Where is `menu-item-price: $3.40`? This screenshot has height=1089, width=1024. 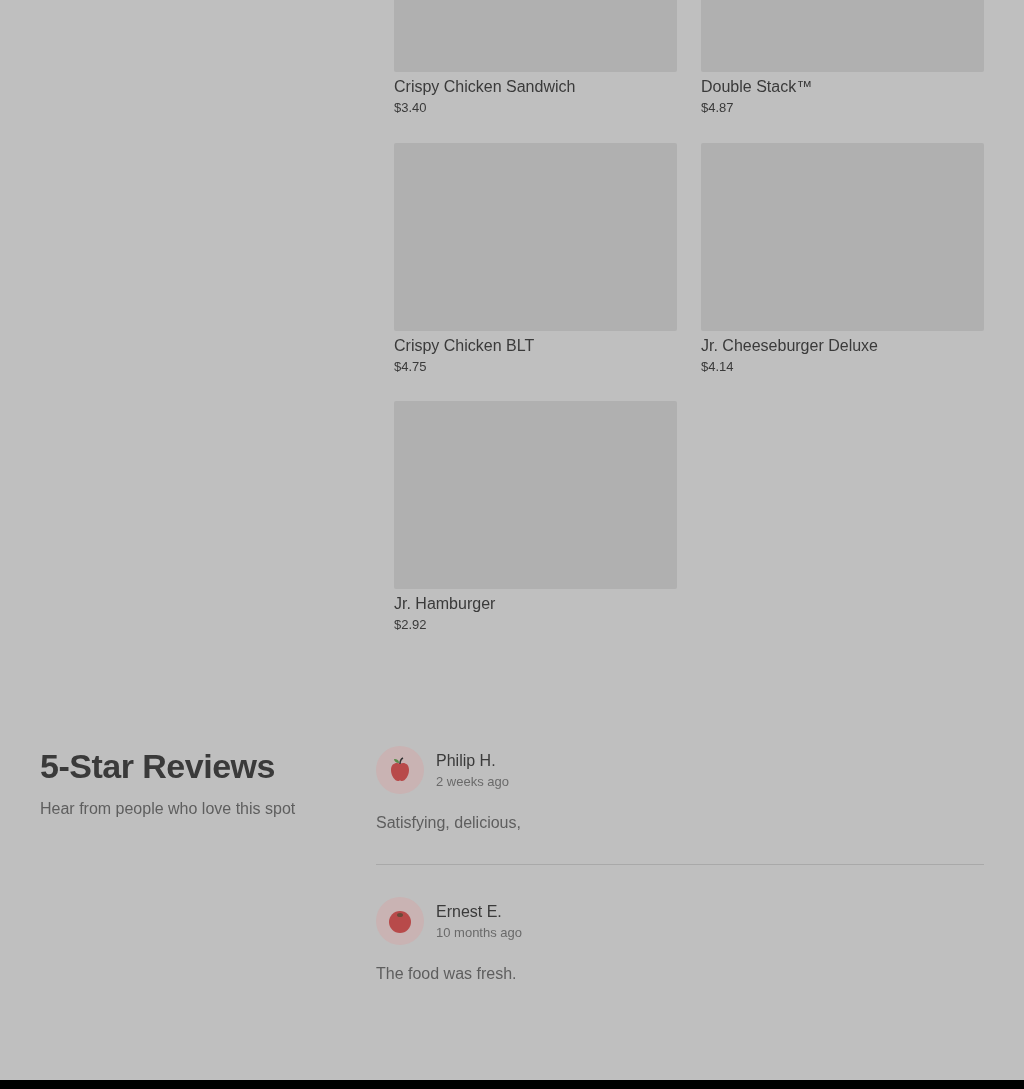 menu-item-price: $3.40 is located at coordinates (411, 108).